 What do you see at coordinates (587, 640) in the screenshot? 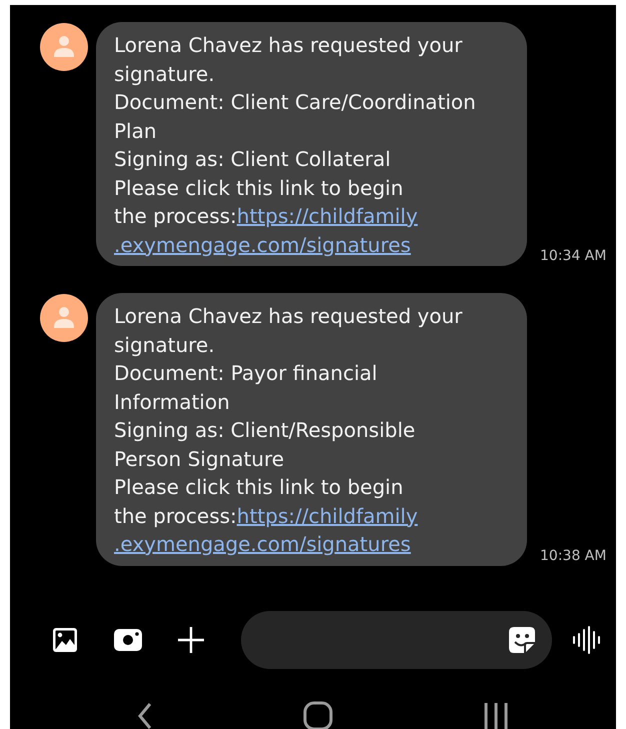
I see `voice-icon` at bounding box center [587, 640].